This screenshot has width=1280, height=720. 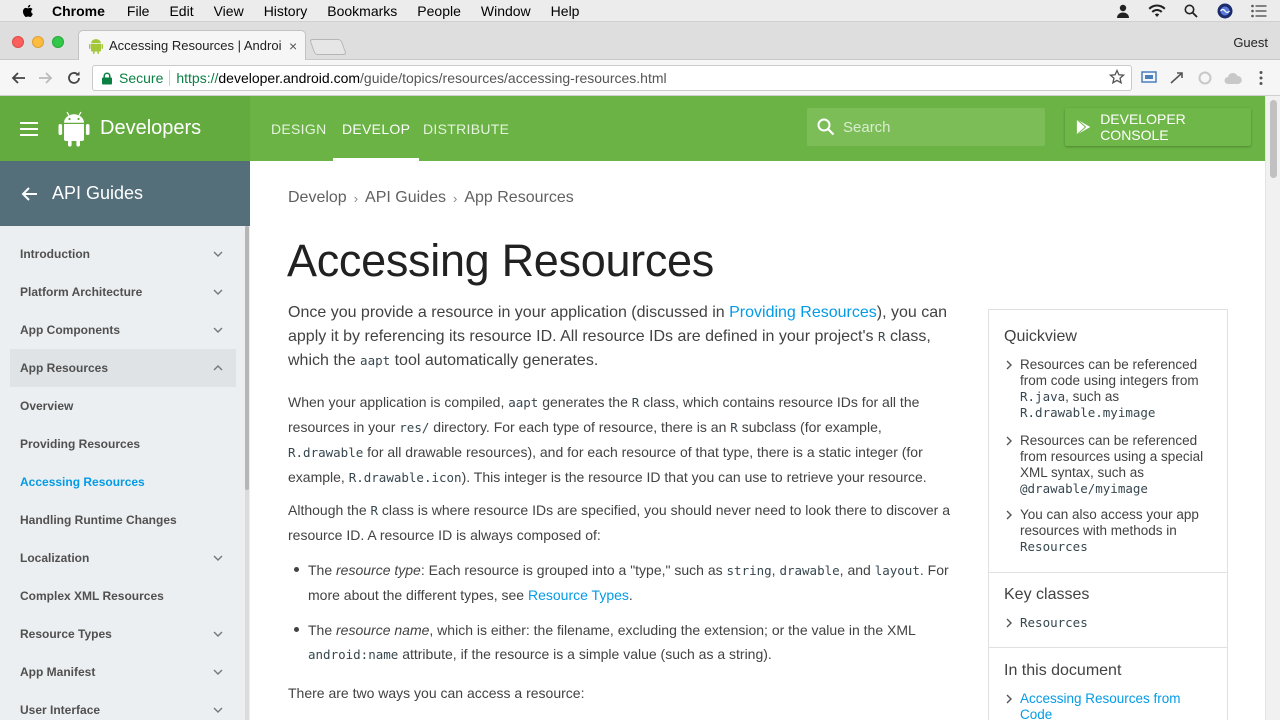 I want to click on sidebar-header: API Guides, so click(x=125, y=193).